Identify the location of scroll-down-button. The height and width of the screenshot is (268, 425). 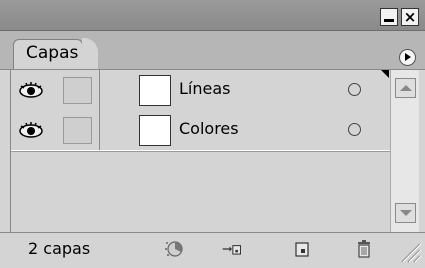
(405, 213).